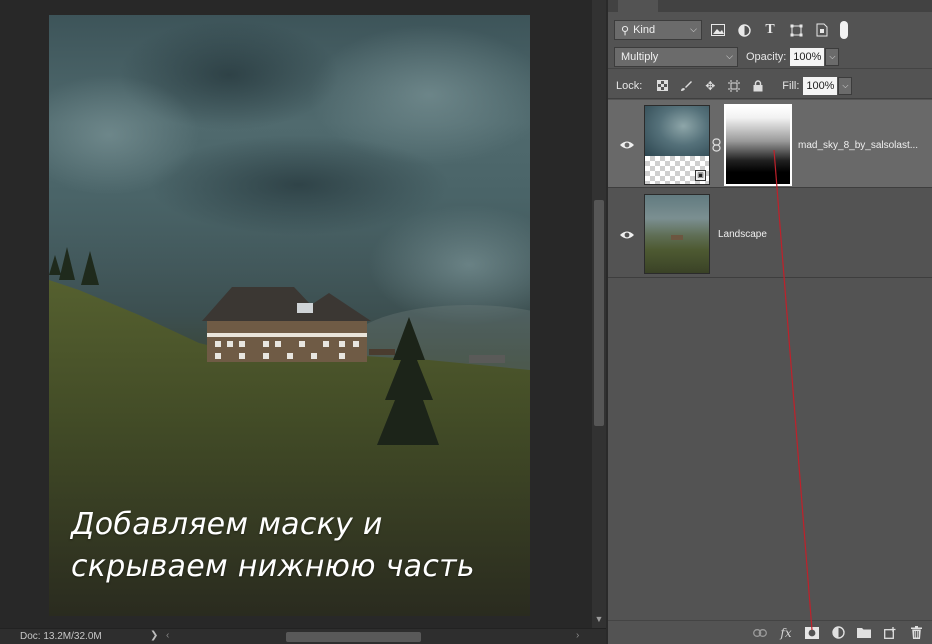 Image resolution: width=932 pixels, height=644 pixels. What do you see at coordinates (677, 237) in the screenshot?
I see `house-thumbnail-detail` at bounding box center [677, 237].